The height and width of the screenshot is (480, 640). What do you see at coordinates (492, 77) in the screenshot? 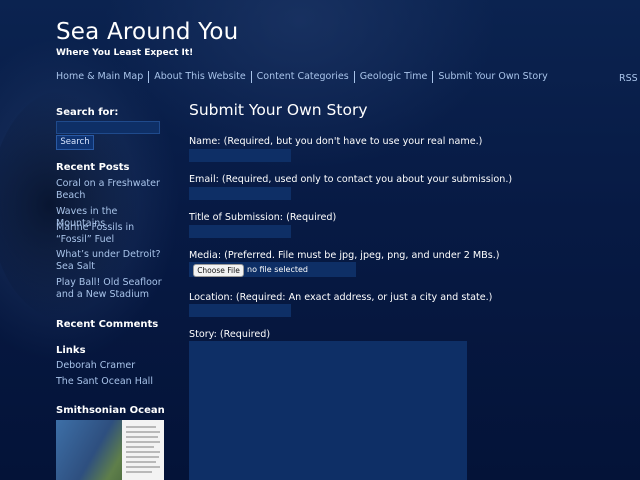
I see `nav-submit-story: Submit Your Own Story` at bounding box center [492, 77].